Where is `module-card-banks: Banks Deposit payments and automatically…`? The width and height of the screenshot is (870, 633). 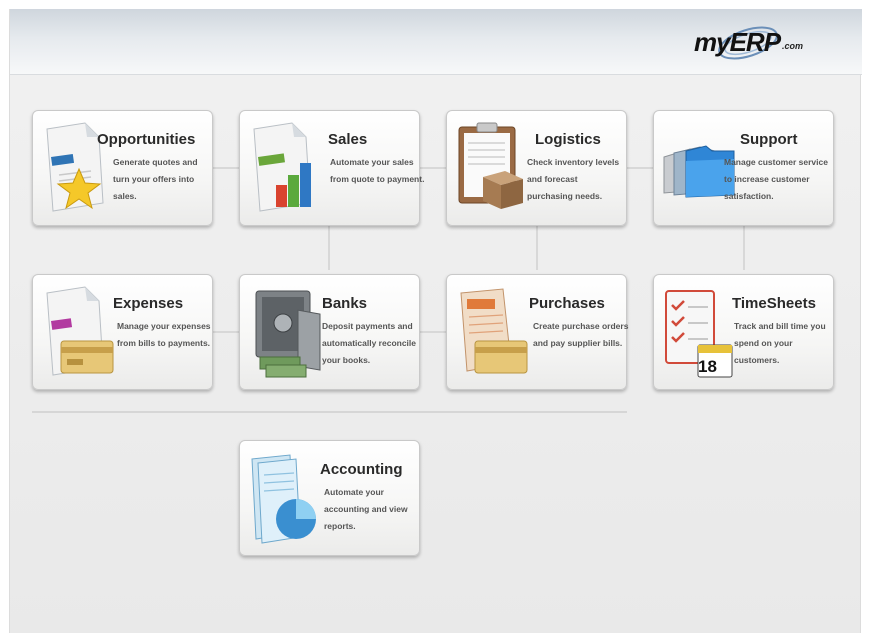 module-card-banks: Banks Deposit payments and automatically… is located at coordinates (329, 332).